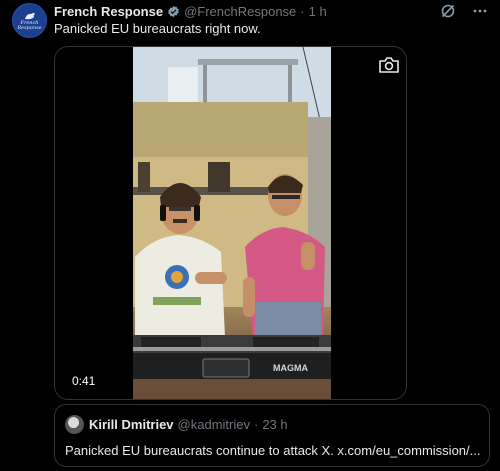 The width and height of the screenshot is (500, 471). I want to click on avatar-logo-text: French Response, so click(29, 25).